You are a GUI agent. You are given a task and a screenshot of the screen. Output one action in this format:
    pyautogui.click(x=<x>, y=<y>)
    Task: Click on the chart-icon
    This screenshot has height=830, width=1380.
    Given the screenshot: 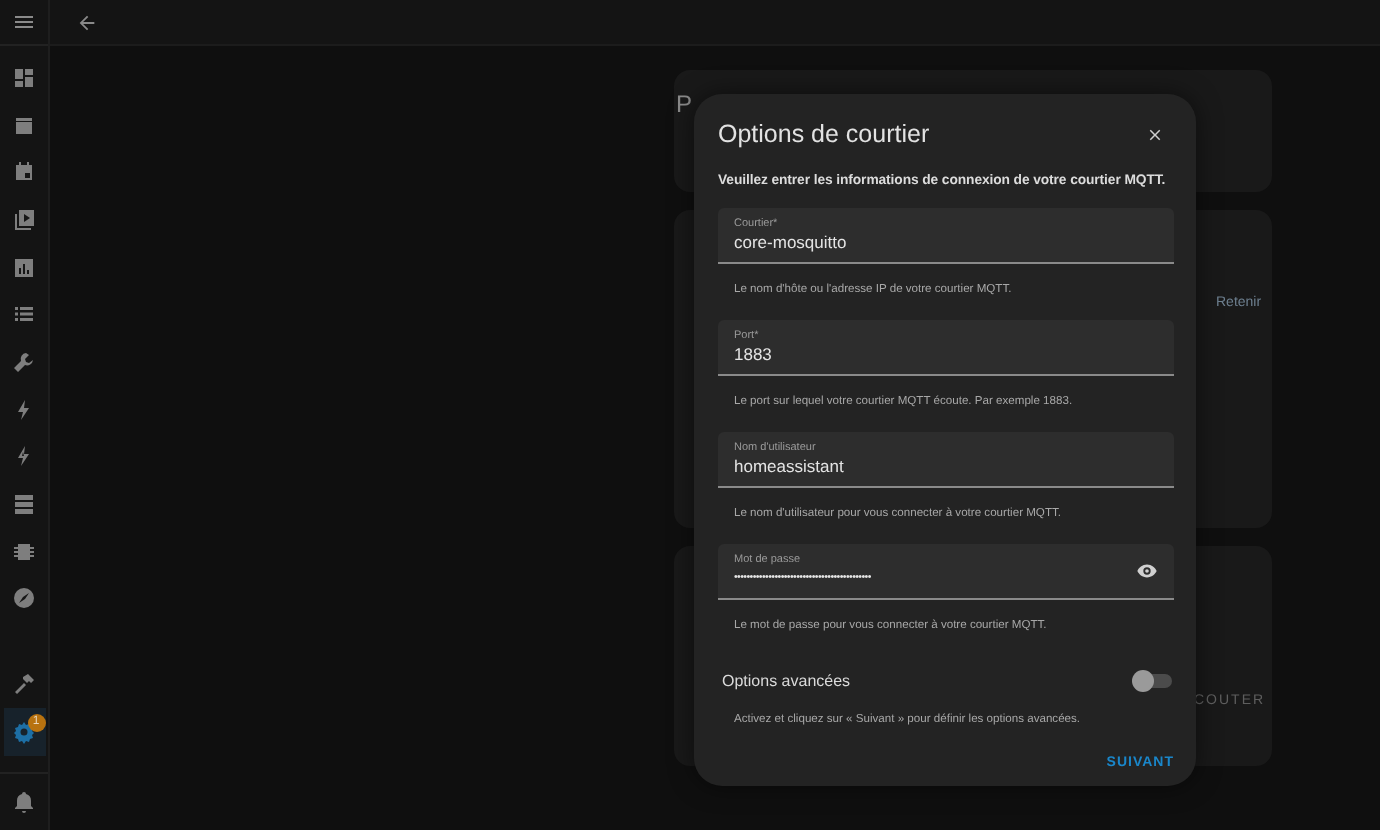 What is the action you would take?
    pyautogui.click(x=24, y=267)
    